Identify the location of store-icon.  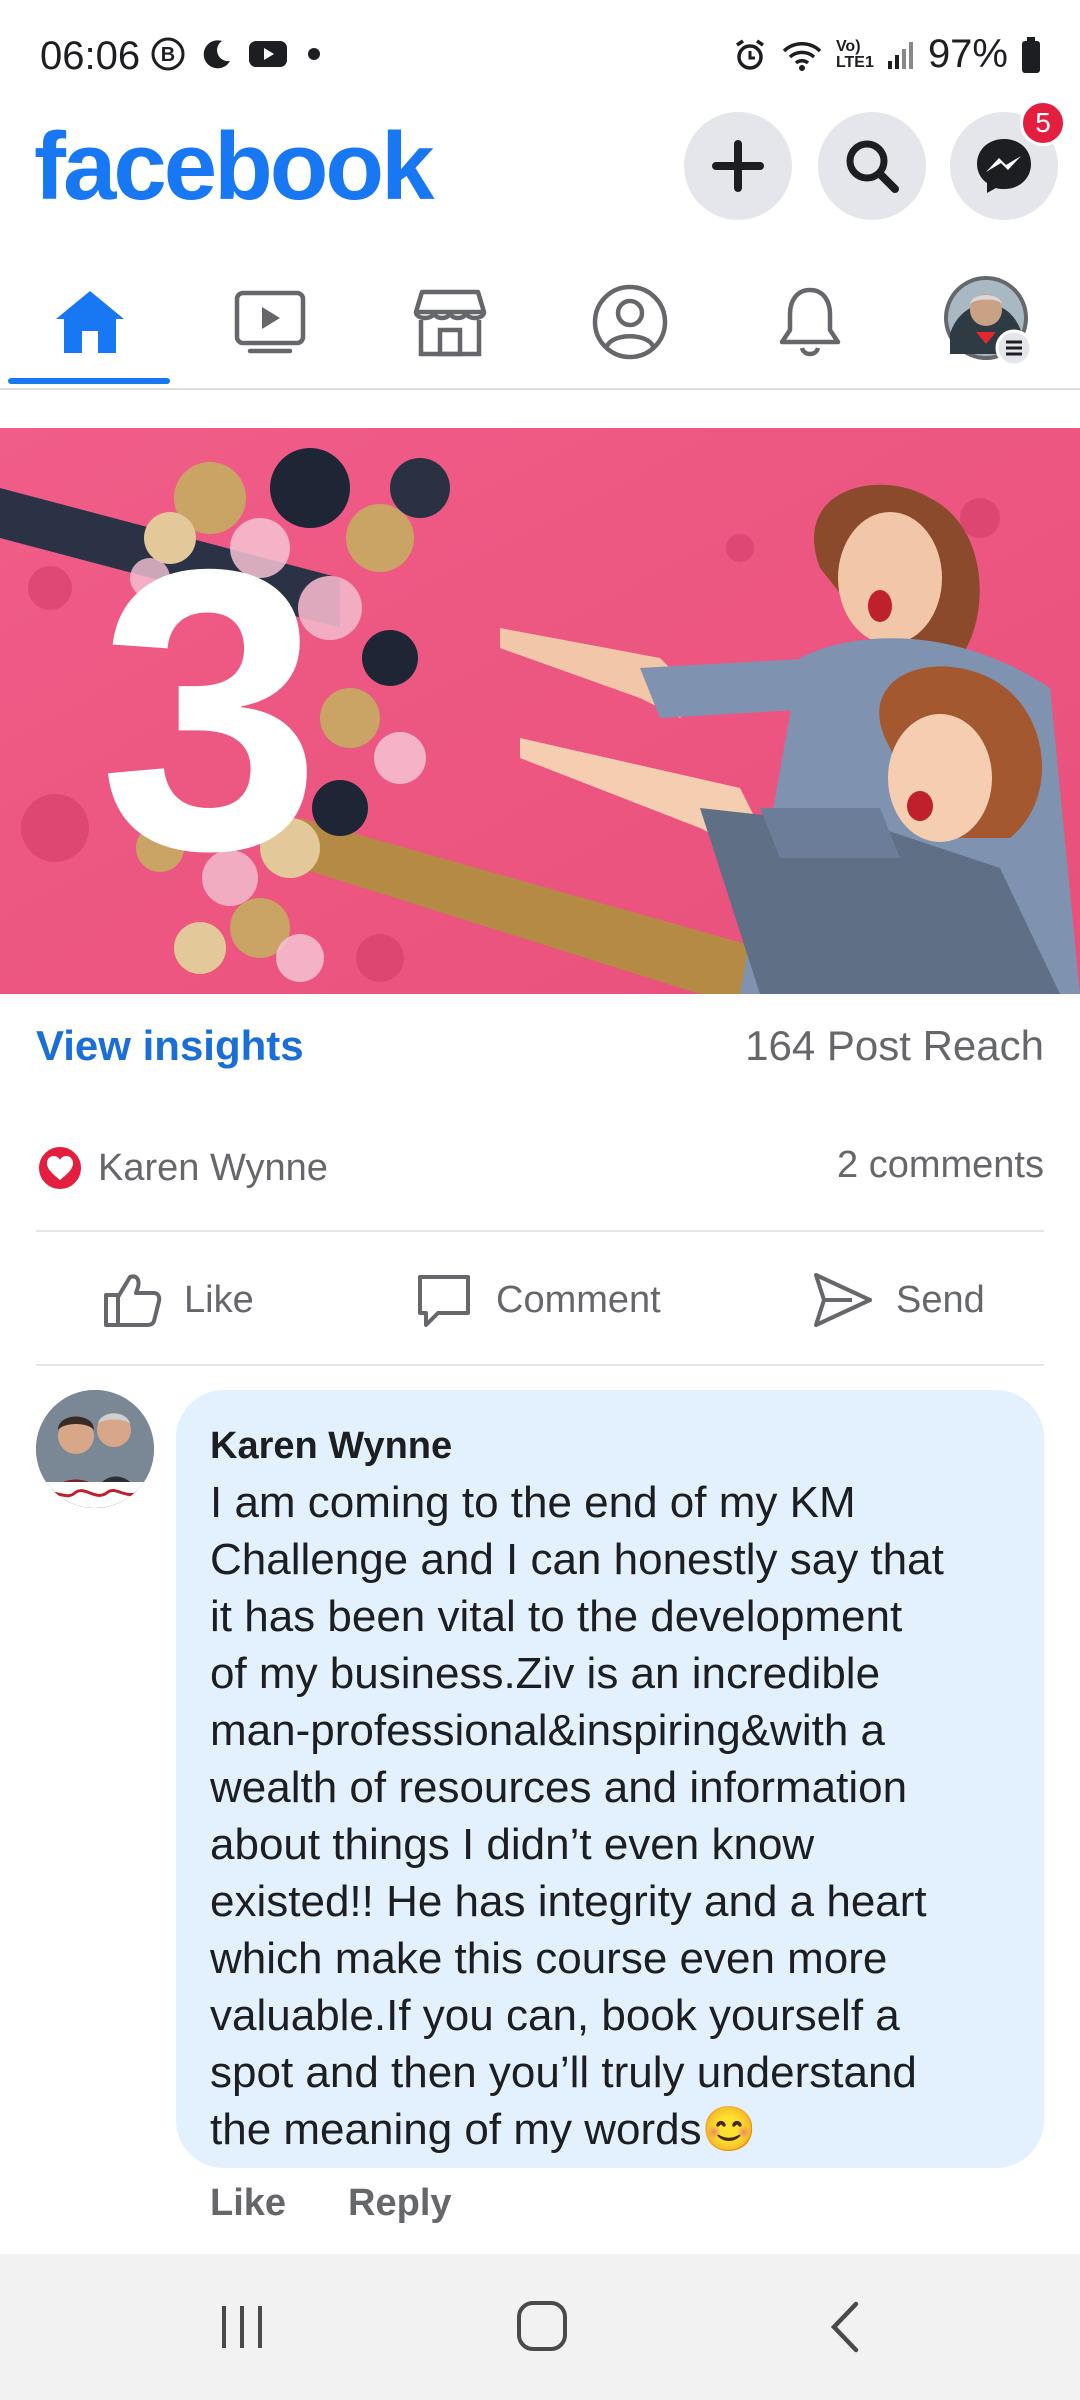
(450, 323).